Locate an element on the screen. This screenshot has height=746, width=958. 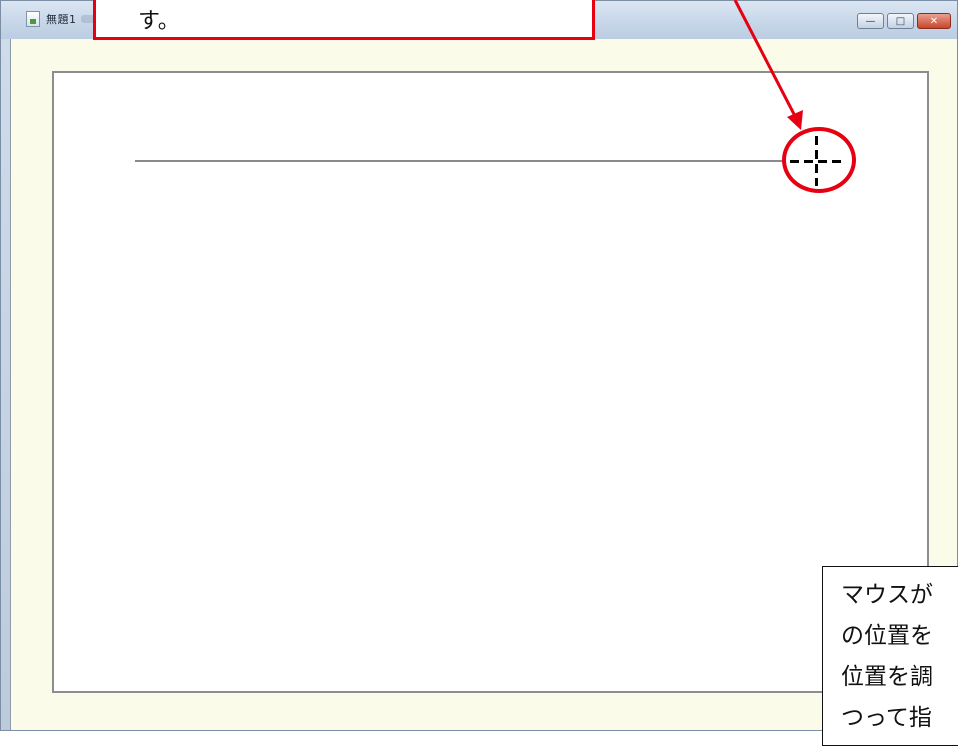
callout-top: す。 is located at coordinates (344, 20).